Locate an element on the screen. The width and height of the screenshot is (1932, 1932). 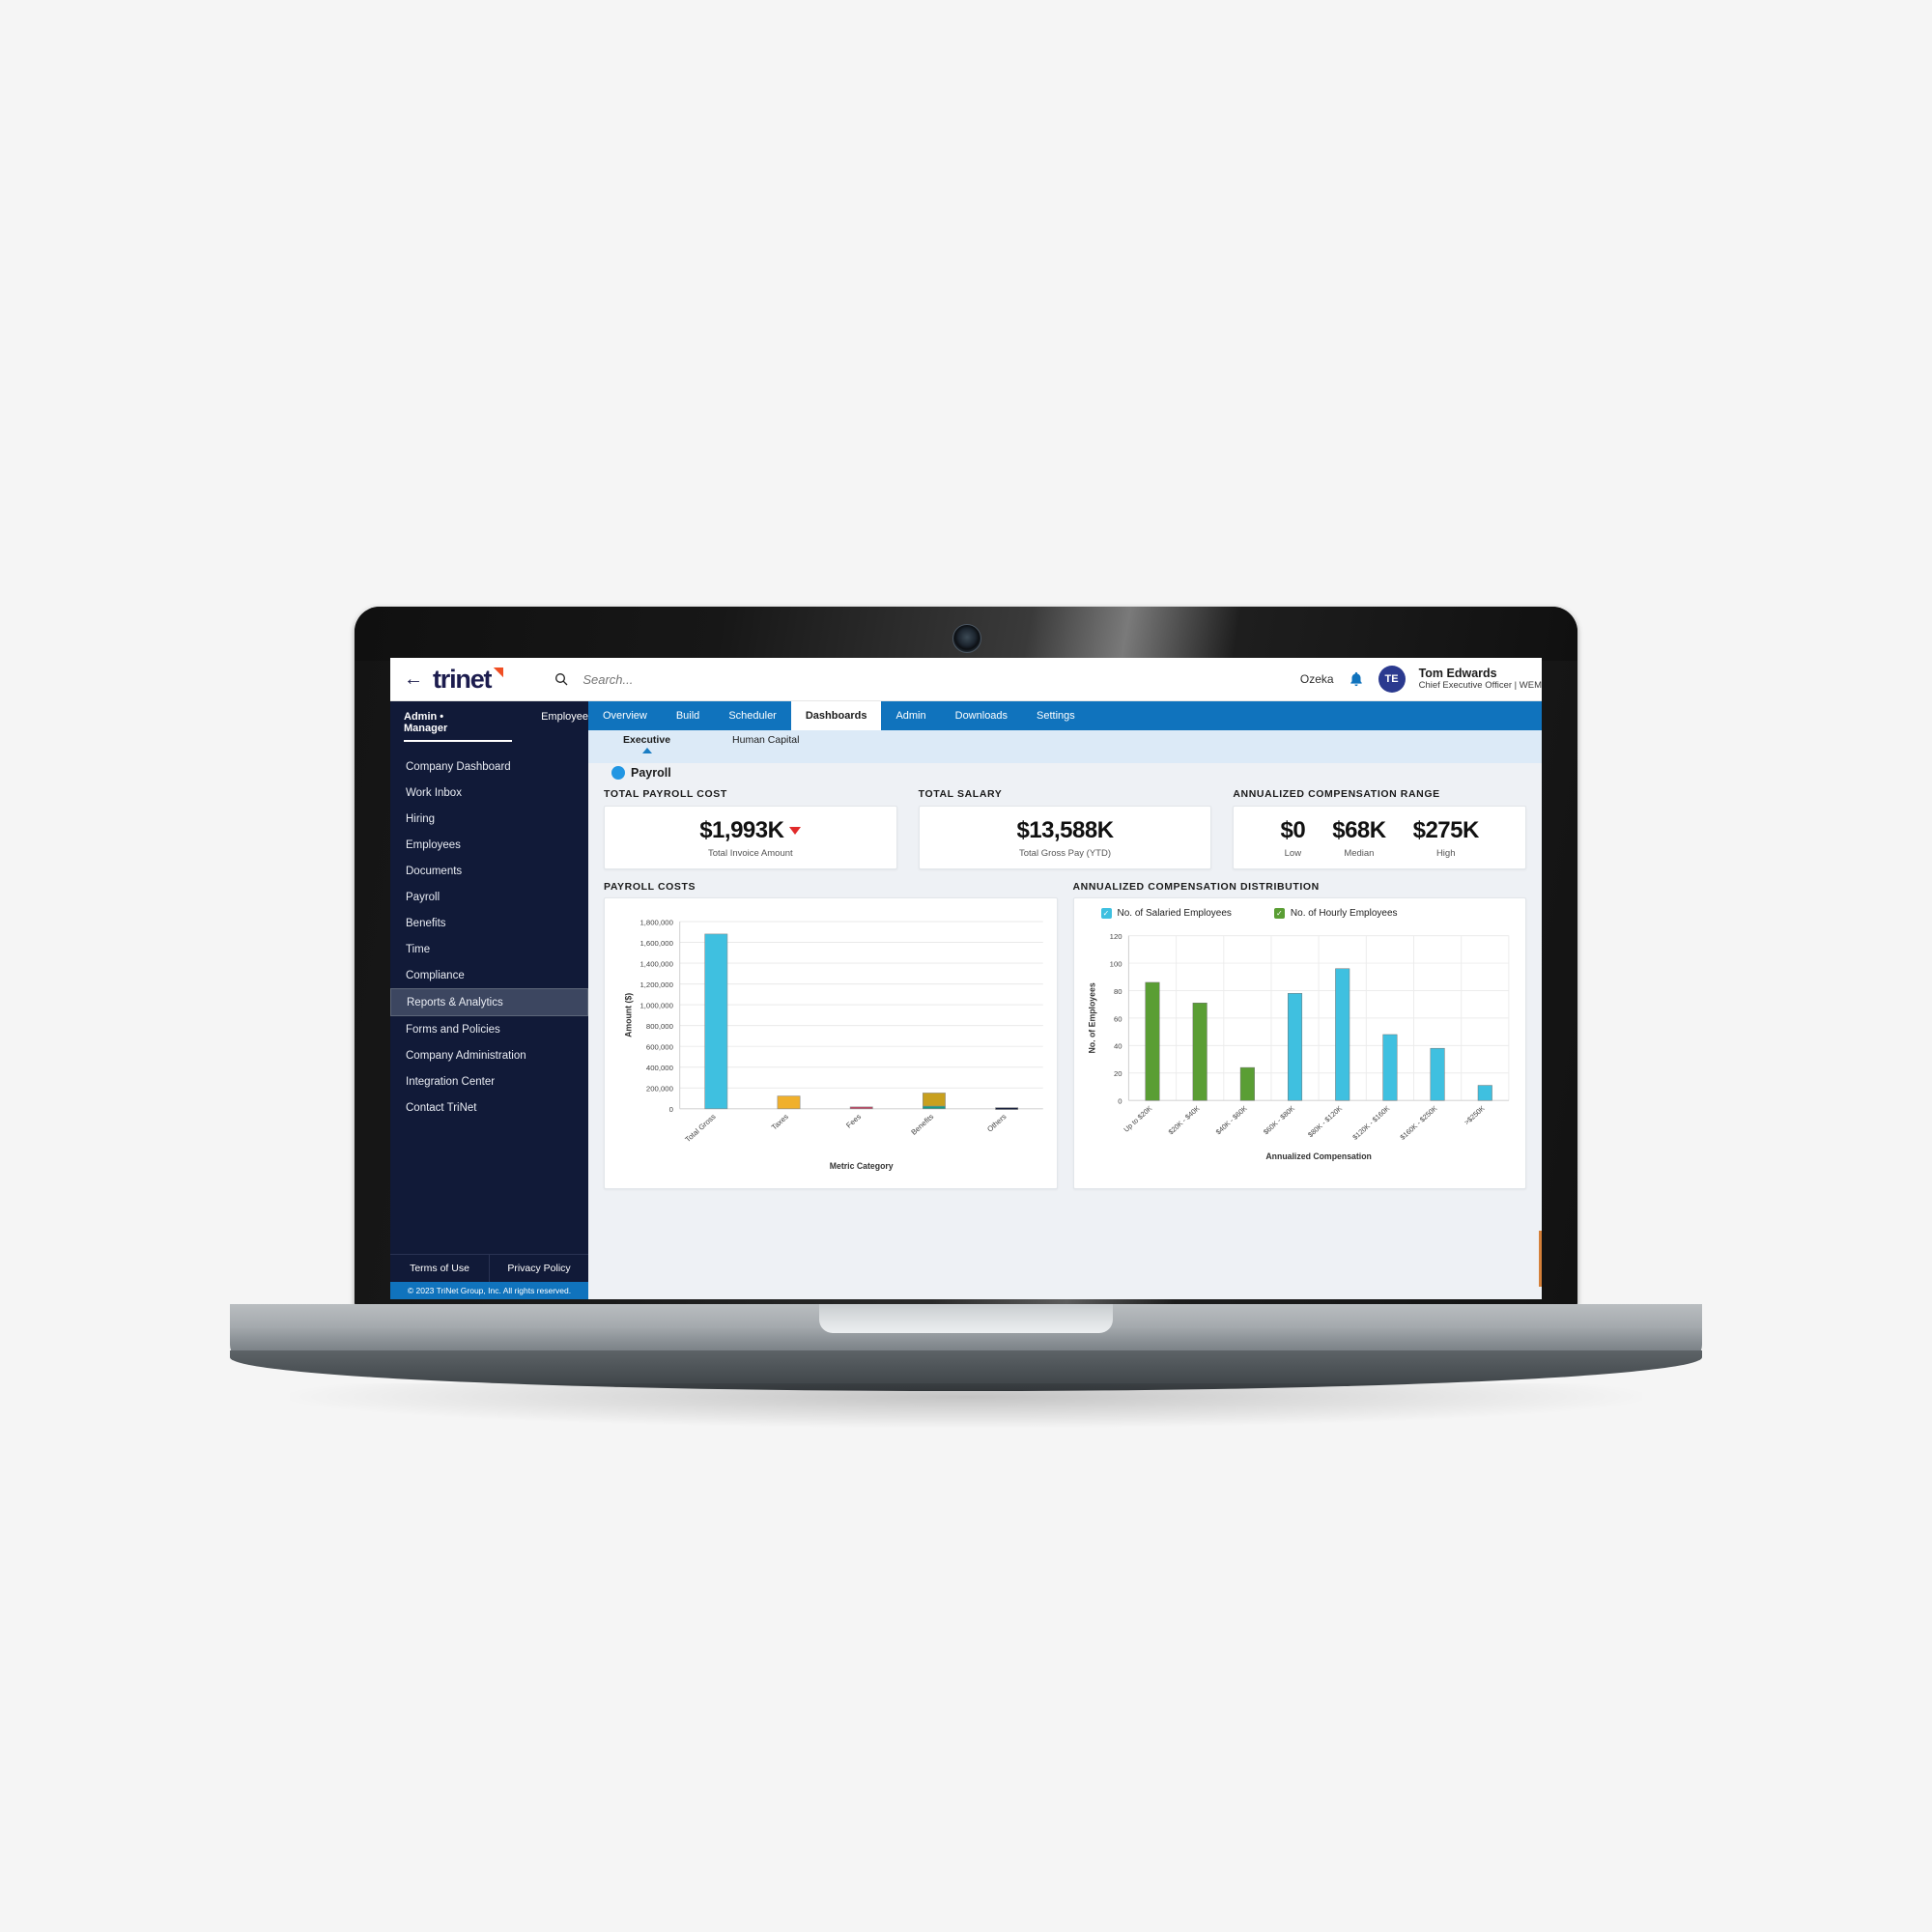
search-icon is located at coordinates (561, 679).